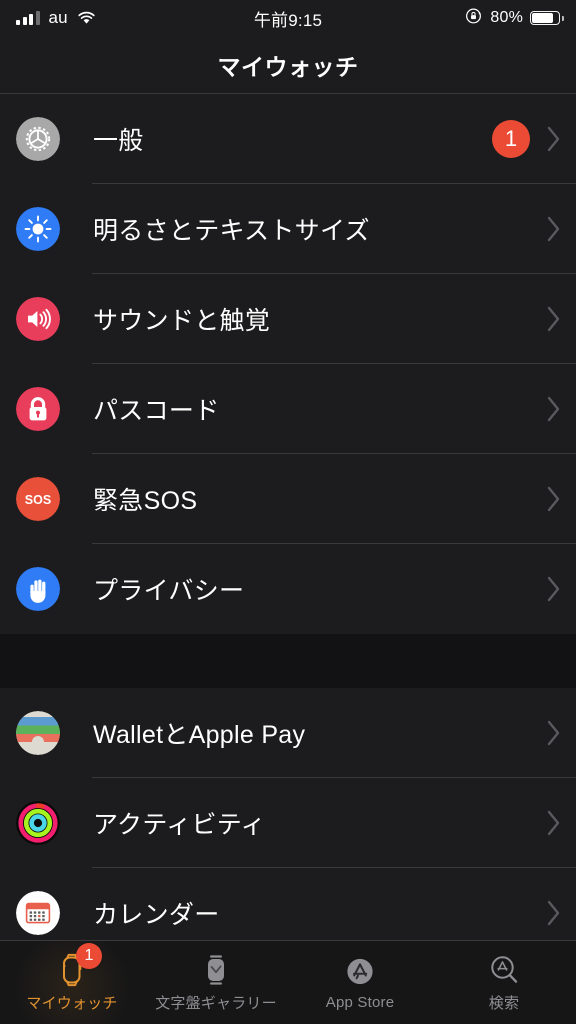 The image size is (576, 1024). I want to click on status-bar: au 午前9:15 80%, so click(288, 18).